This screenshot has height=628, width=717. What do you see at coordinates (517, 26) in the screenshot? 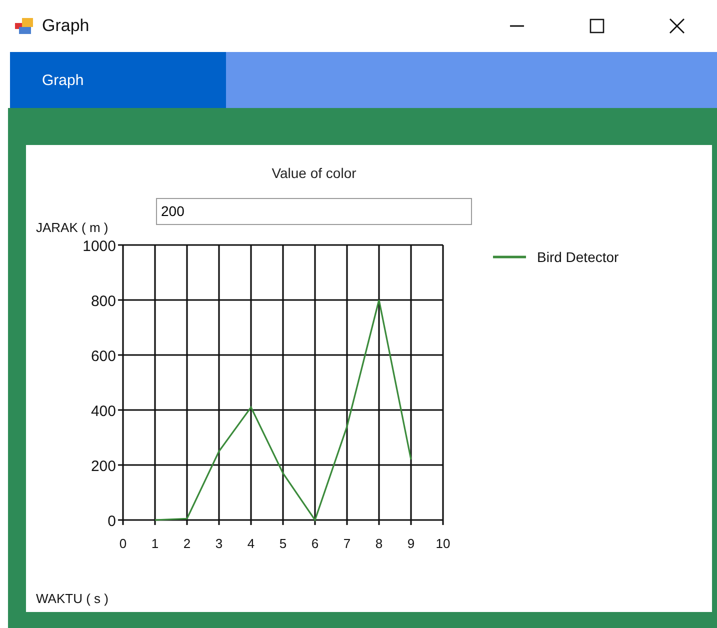
I see `minimize-icon` at bounding box center [517, 26].